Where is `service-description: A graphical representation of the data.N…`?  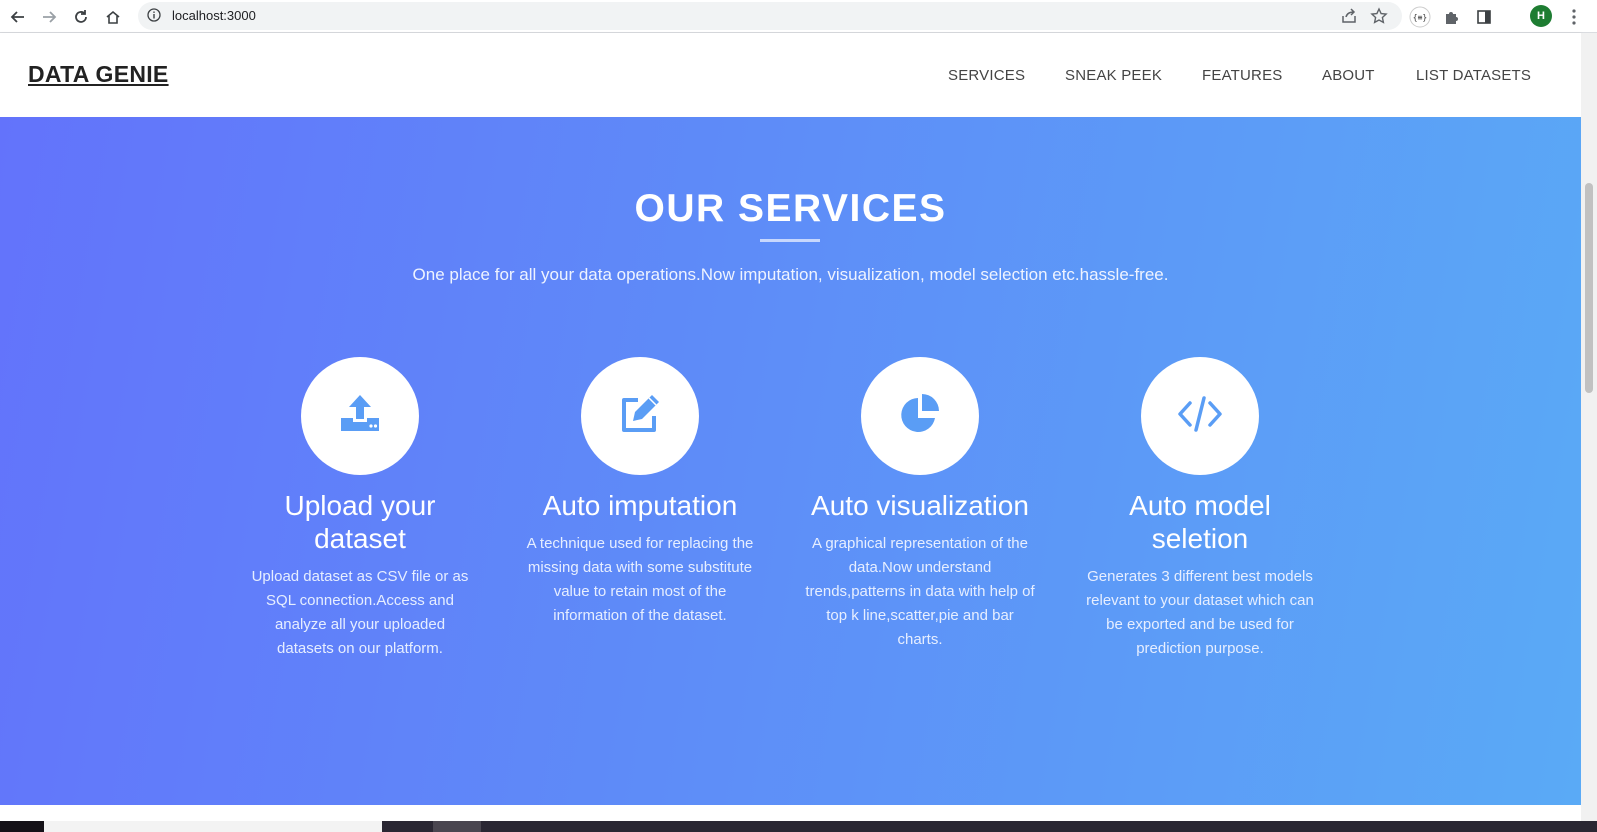
service-description: A graphical representation of the data.N… is located at coordinates (920, 591).